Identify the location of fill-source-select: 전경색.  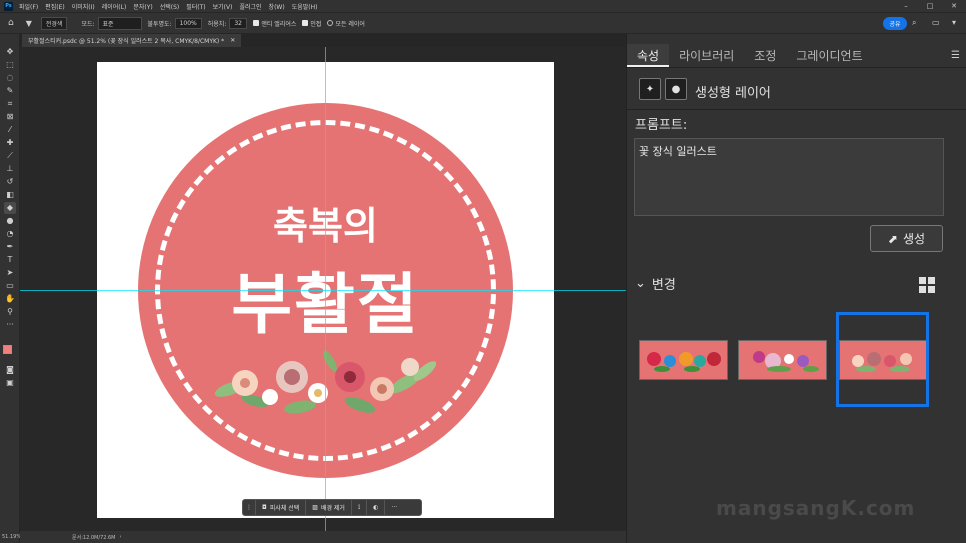
(53, 23).